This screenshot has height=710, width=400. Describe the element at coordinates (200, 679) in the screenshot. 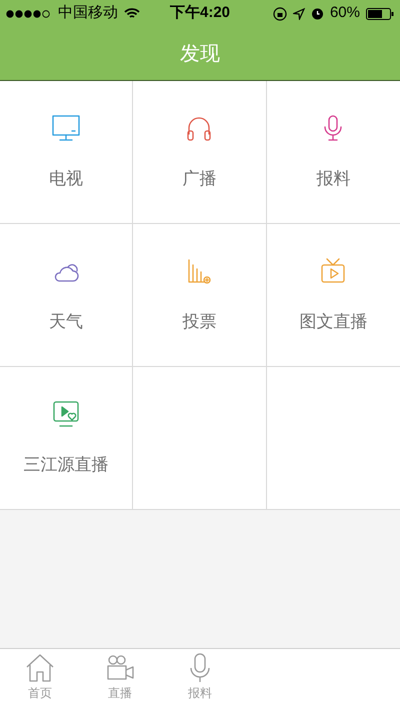

I see `tab-item: 报料` at that location.